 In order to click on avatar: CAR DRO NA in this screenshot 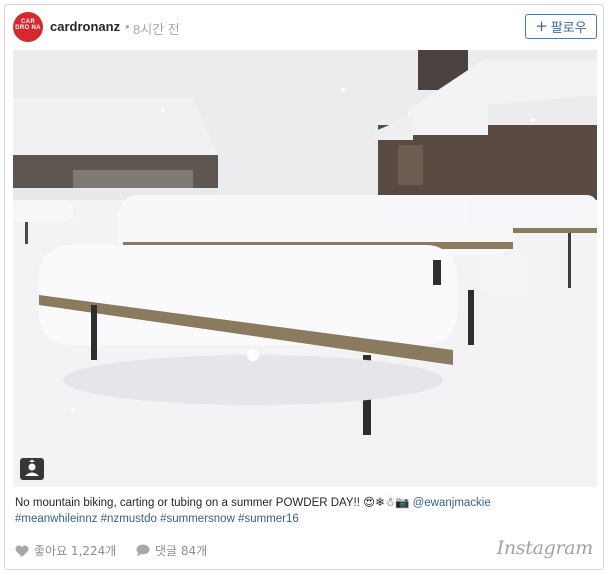, I will do `click(28, 27)`.